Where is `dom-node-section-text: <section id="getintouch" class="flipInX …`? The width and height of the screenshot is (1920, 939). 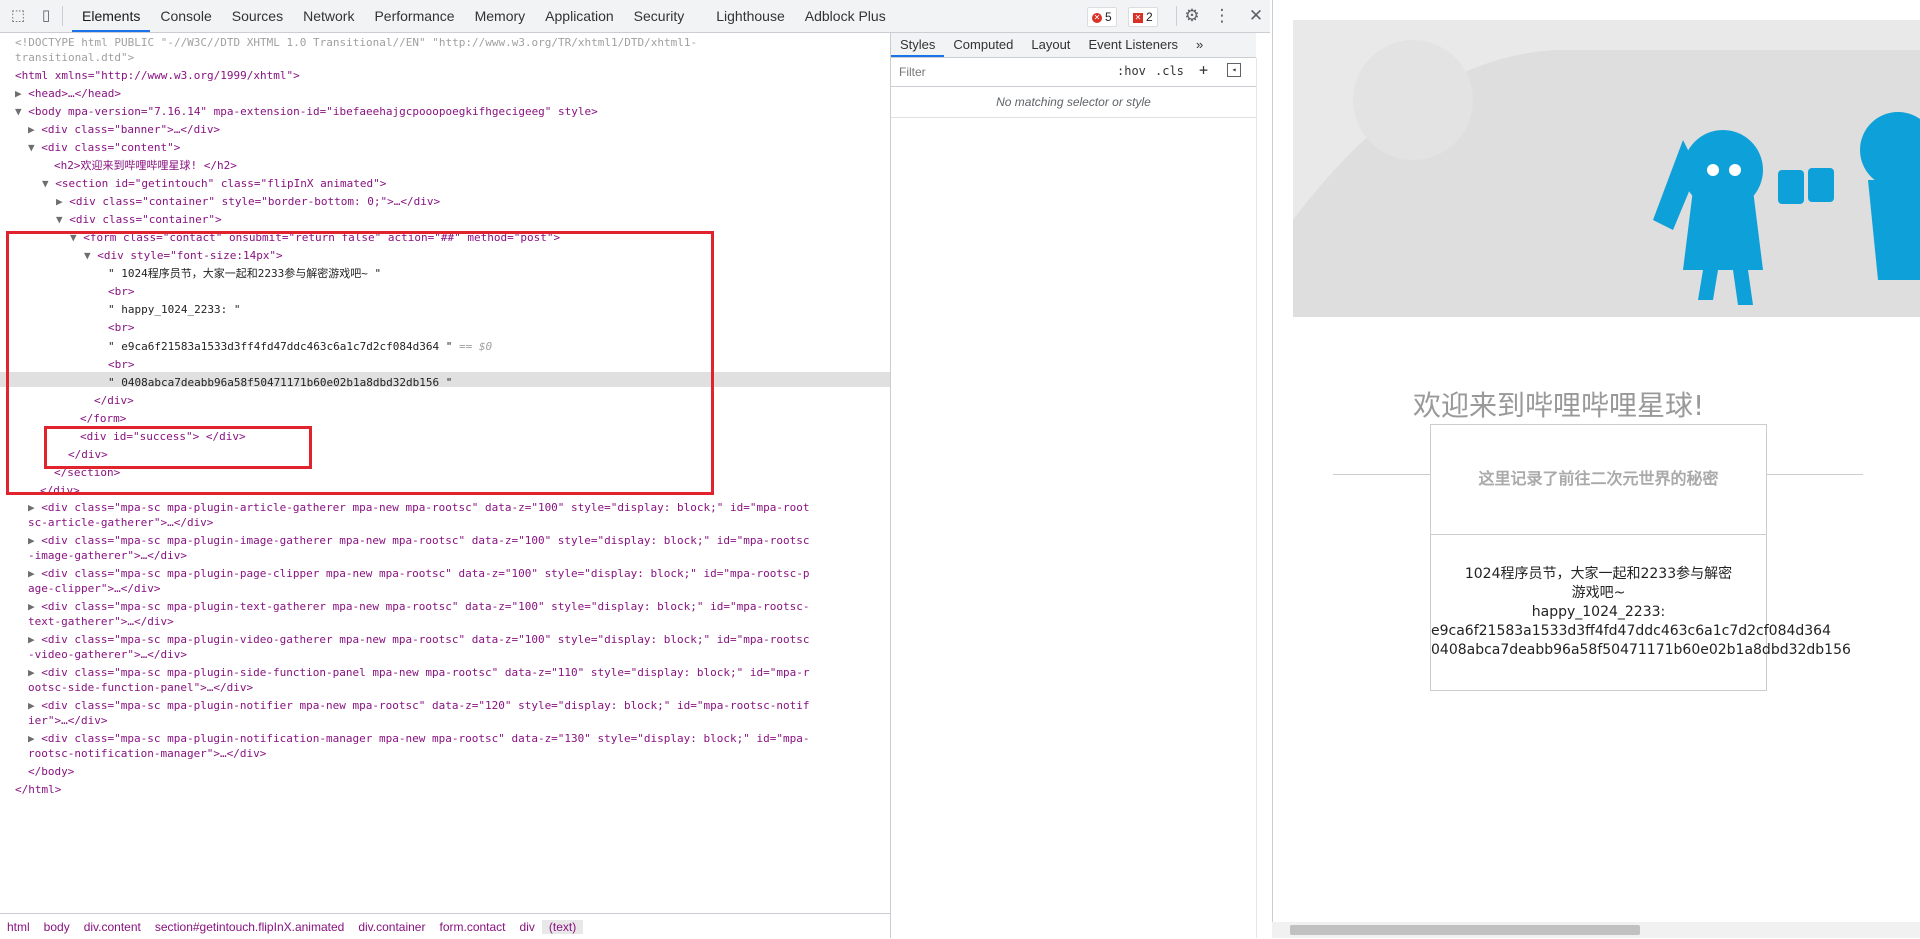
dom-node-section-text: <section id="getintouch" class="flipInX … is located at coordinates (221, 183).